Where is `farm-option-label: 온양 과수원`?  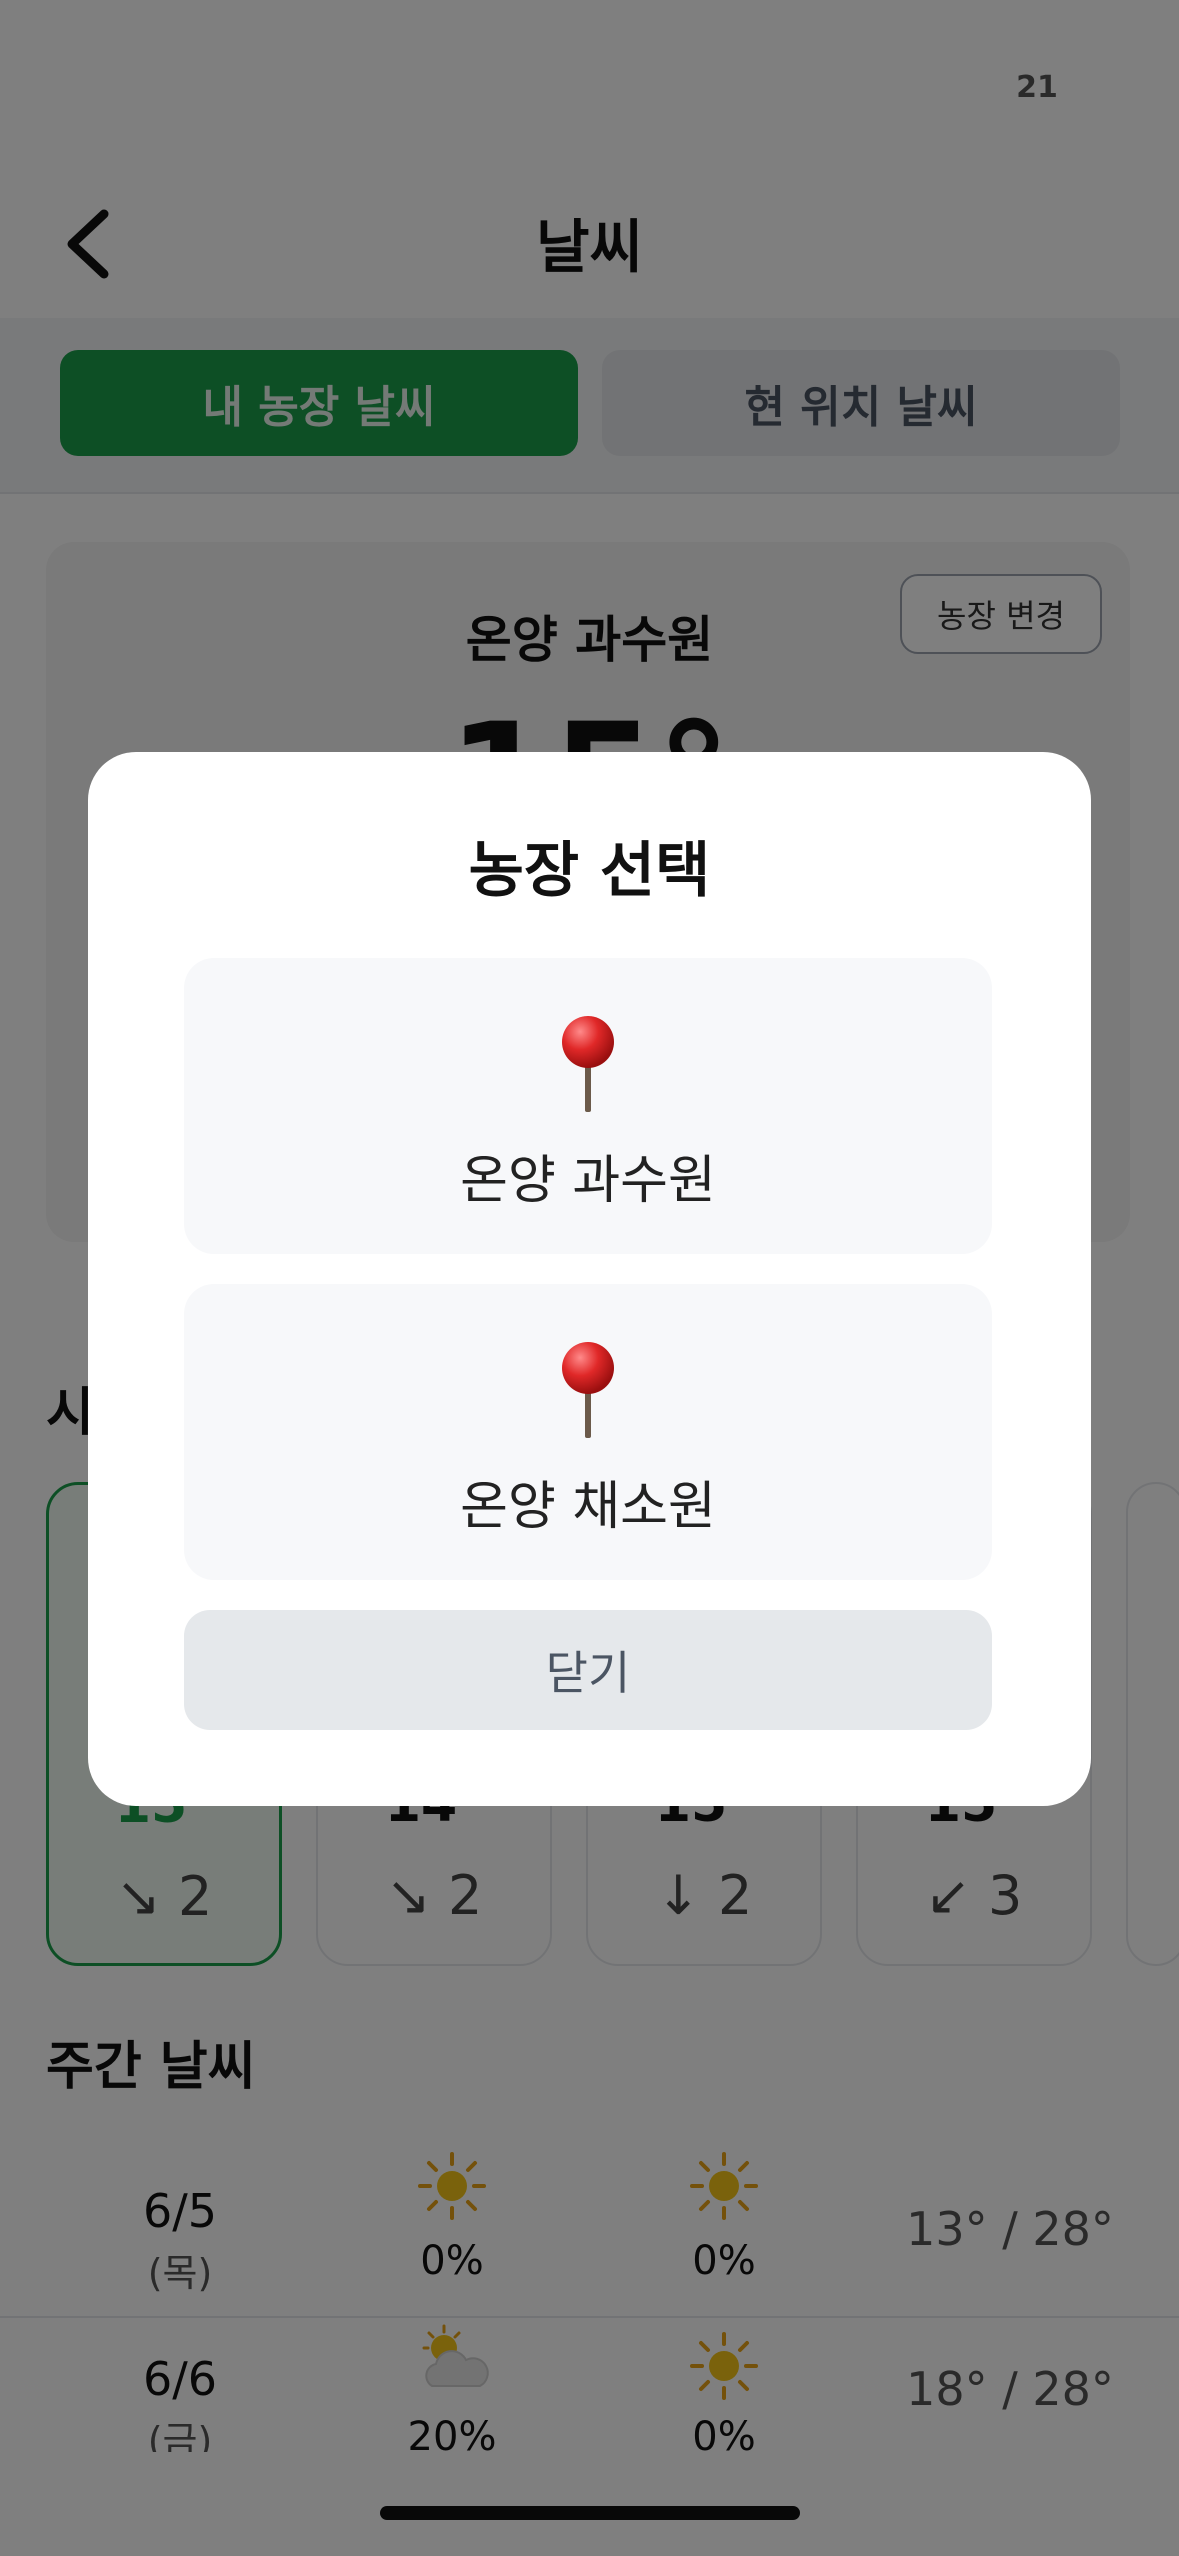 farm-option-label: 온양 과수원 is located at coordinates (588, 1181).